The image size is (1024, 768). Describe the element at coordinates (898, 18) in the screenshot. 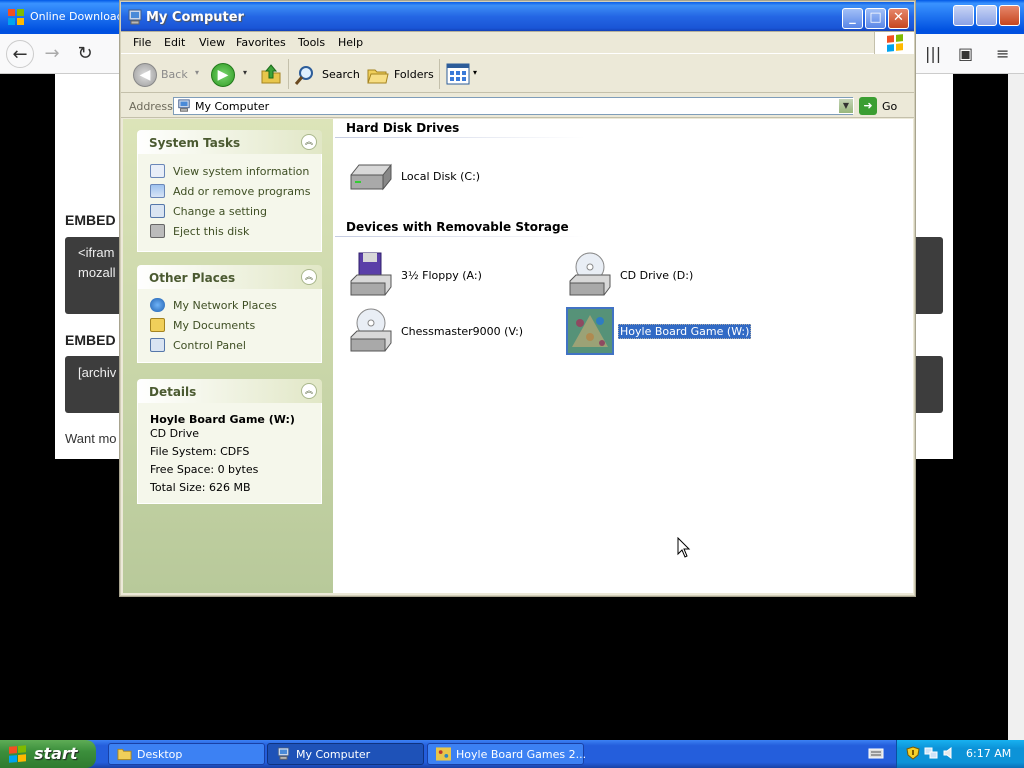

I see `close-button: ✕` at that location.